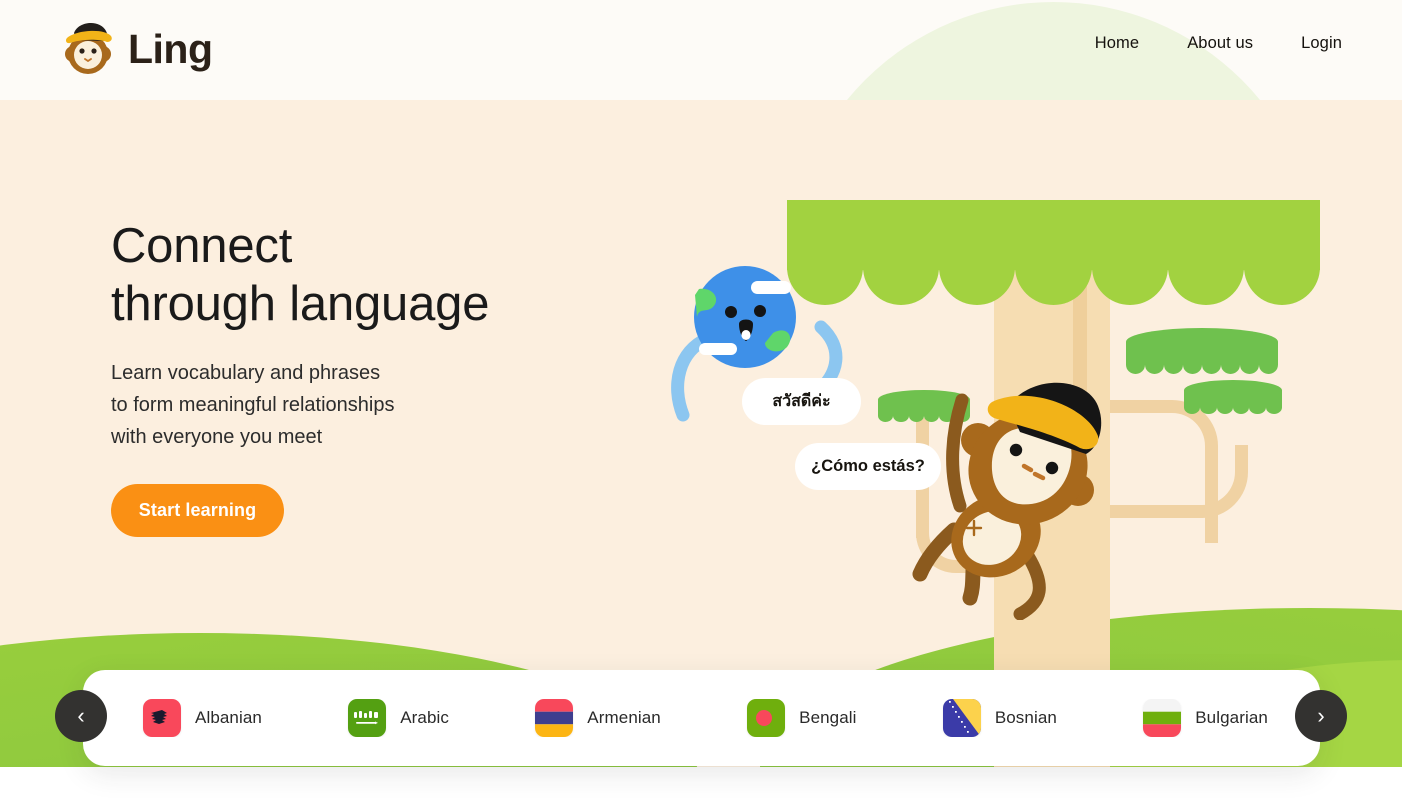 This screenshot has width=1402, height=800. What do you see at coordinates (624, 717) in the screenshot?
I see `language-label: Armenian` at bounding box center [624, 717].